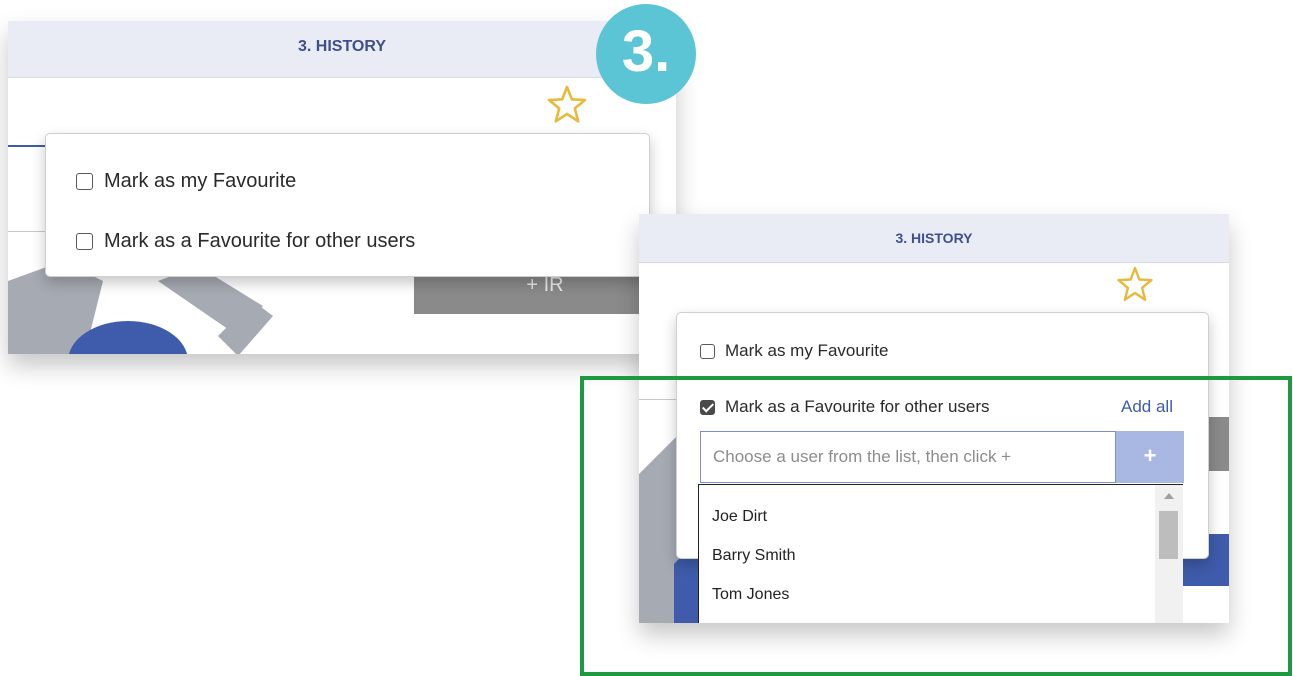 Image resolution: width=1293 pixels, height=676 pixels. Describe the element at coordinates (260, 241) in the screenshot. I see `other-users-label: Mark as a Favourite for other users` at that location.